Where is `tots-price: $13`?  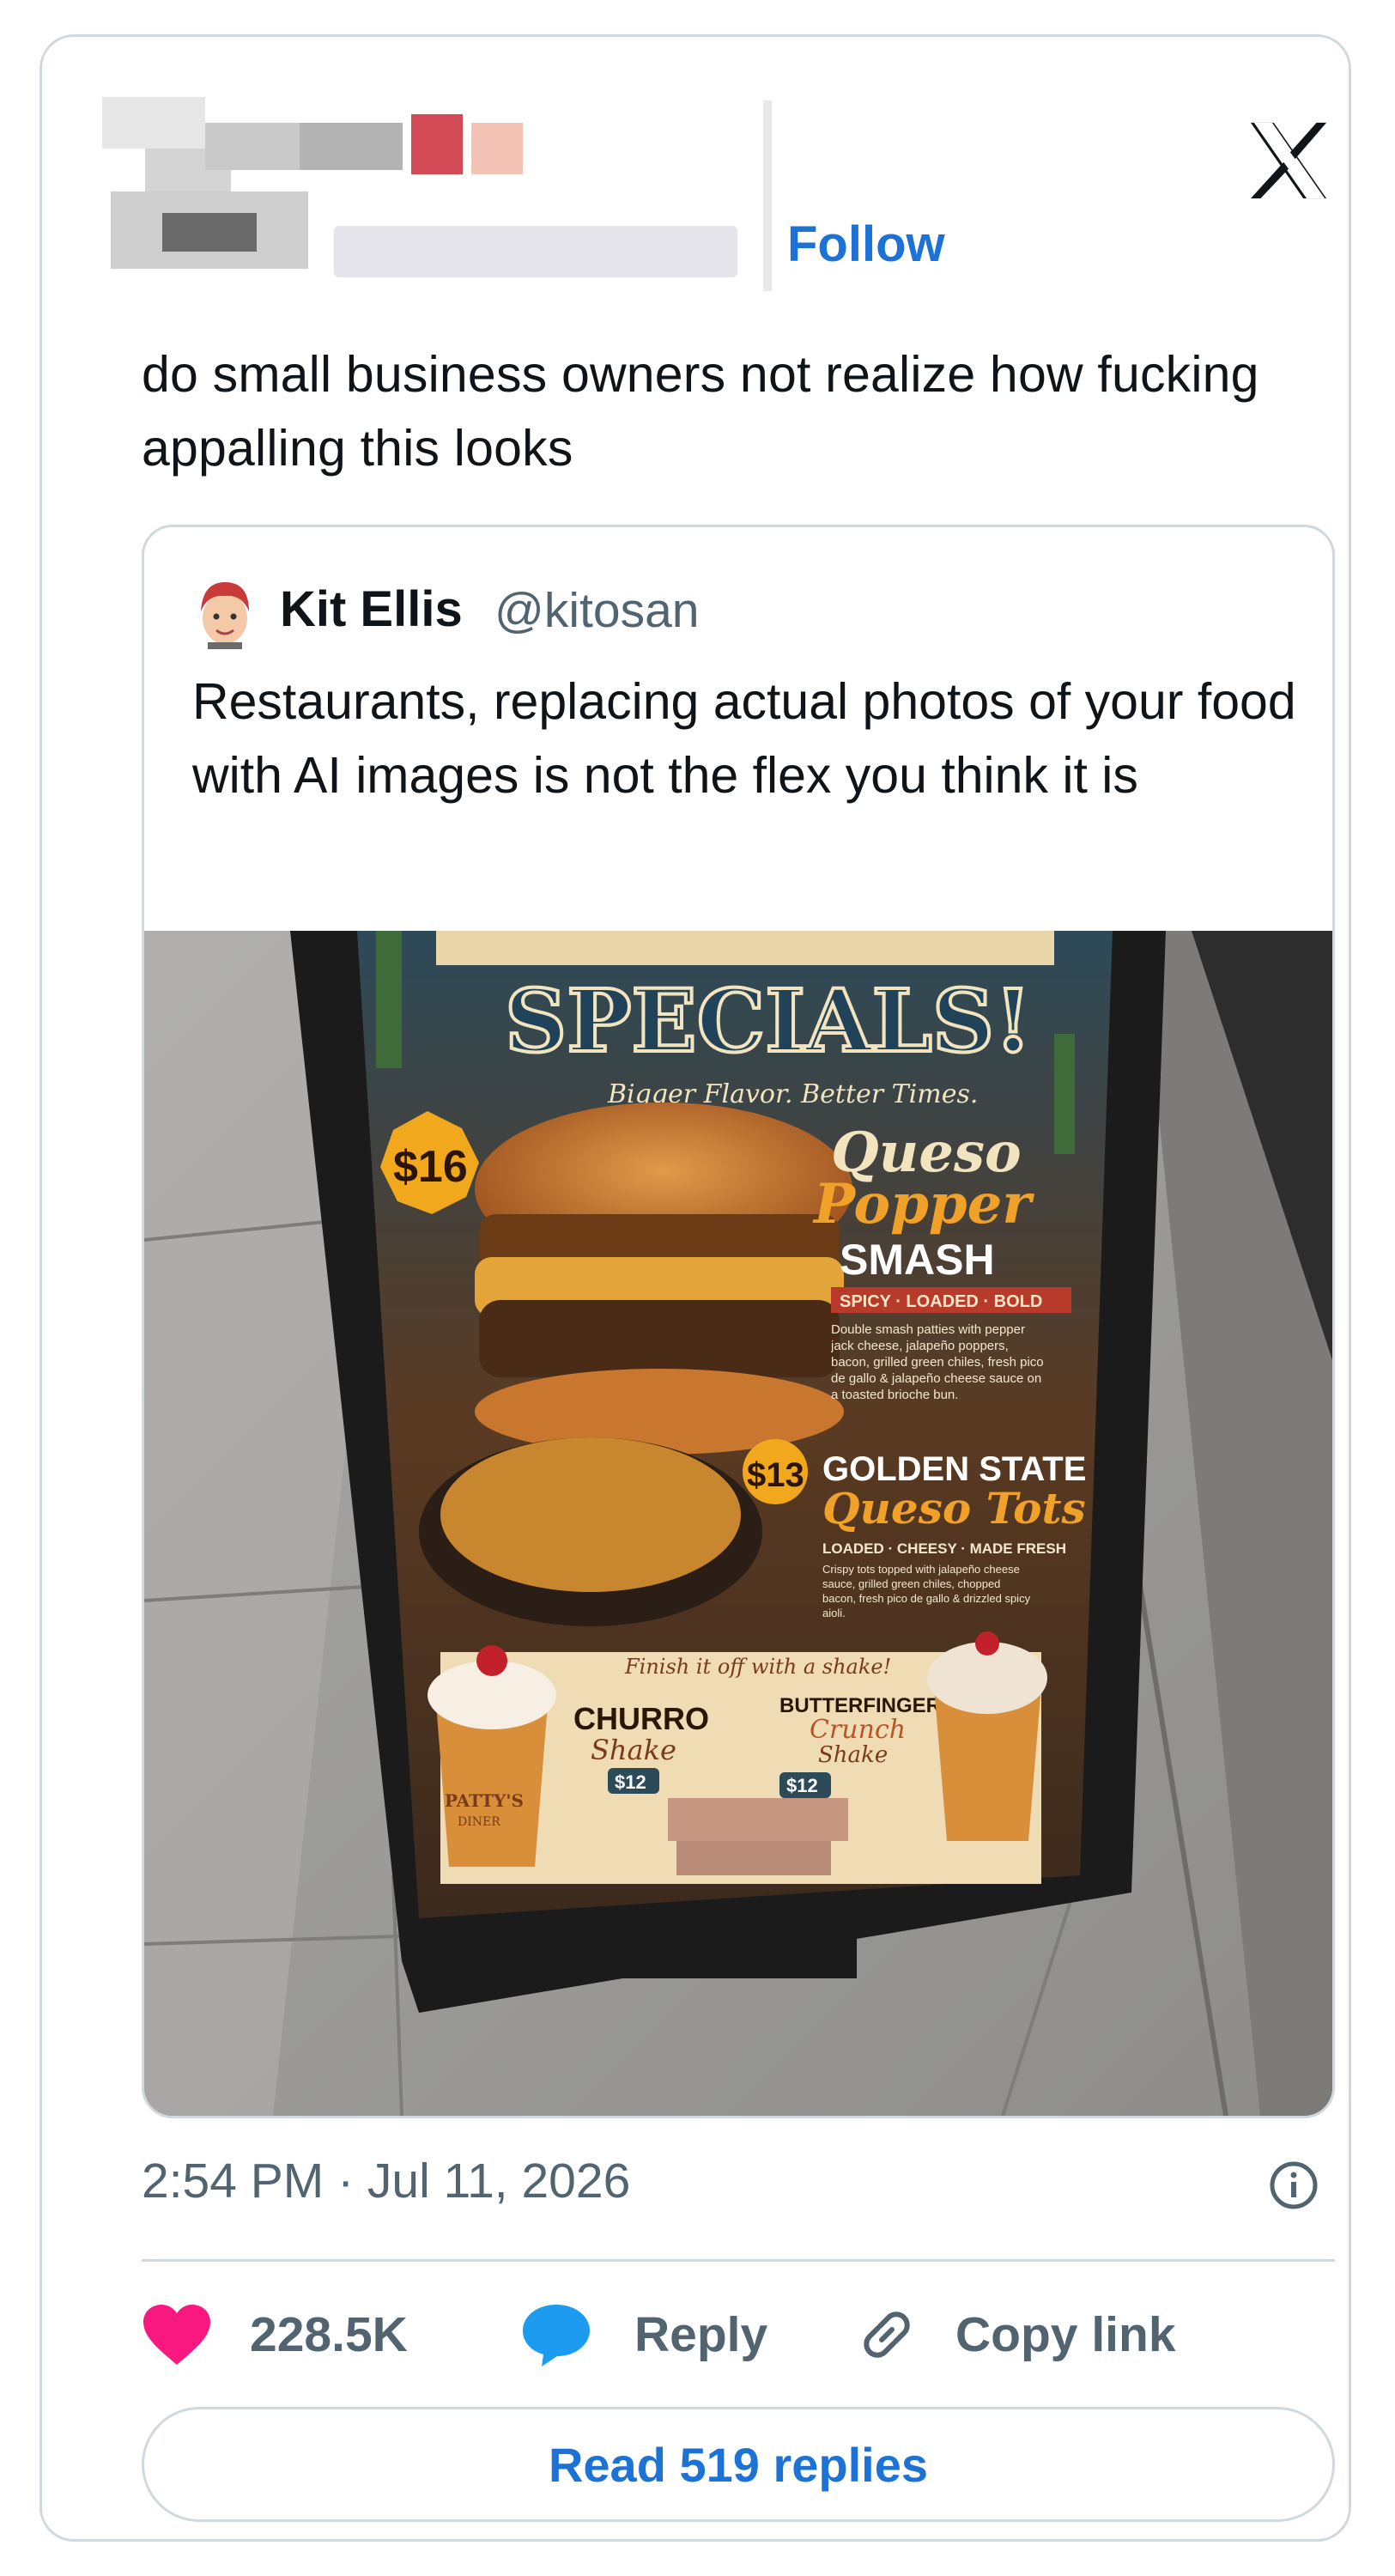
tots-price: $13 is located at coordinates (775, 1475).